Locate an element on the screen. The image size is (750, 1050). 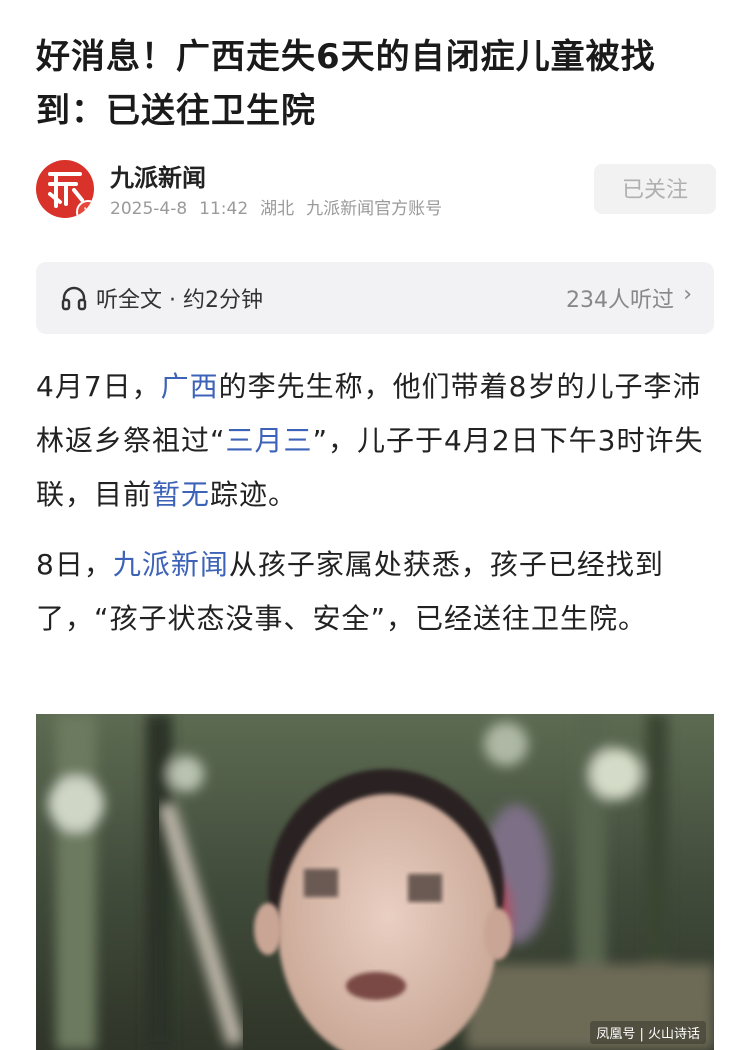
source-name: 九派新闻 is located at coordinates (158, 175).